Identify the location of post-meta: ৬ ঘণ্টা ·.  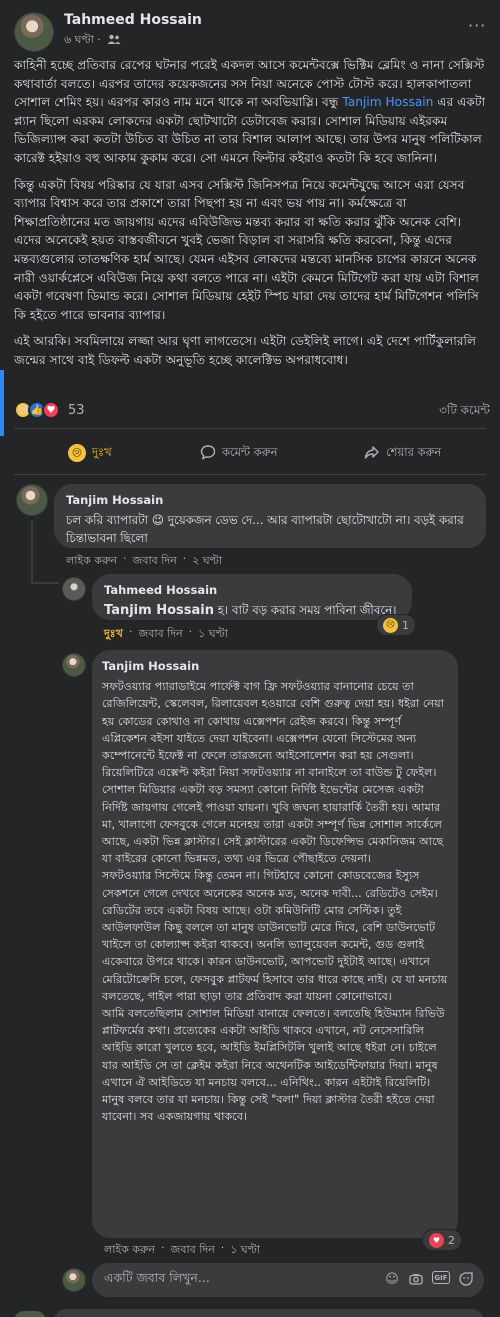
(92, 40).